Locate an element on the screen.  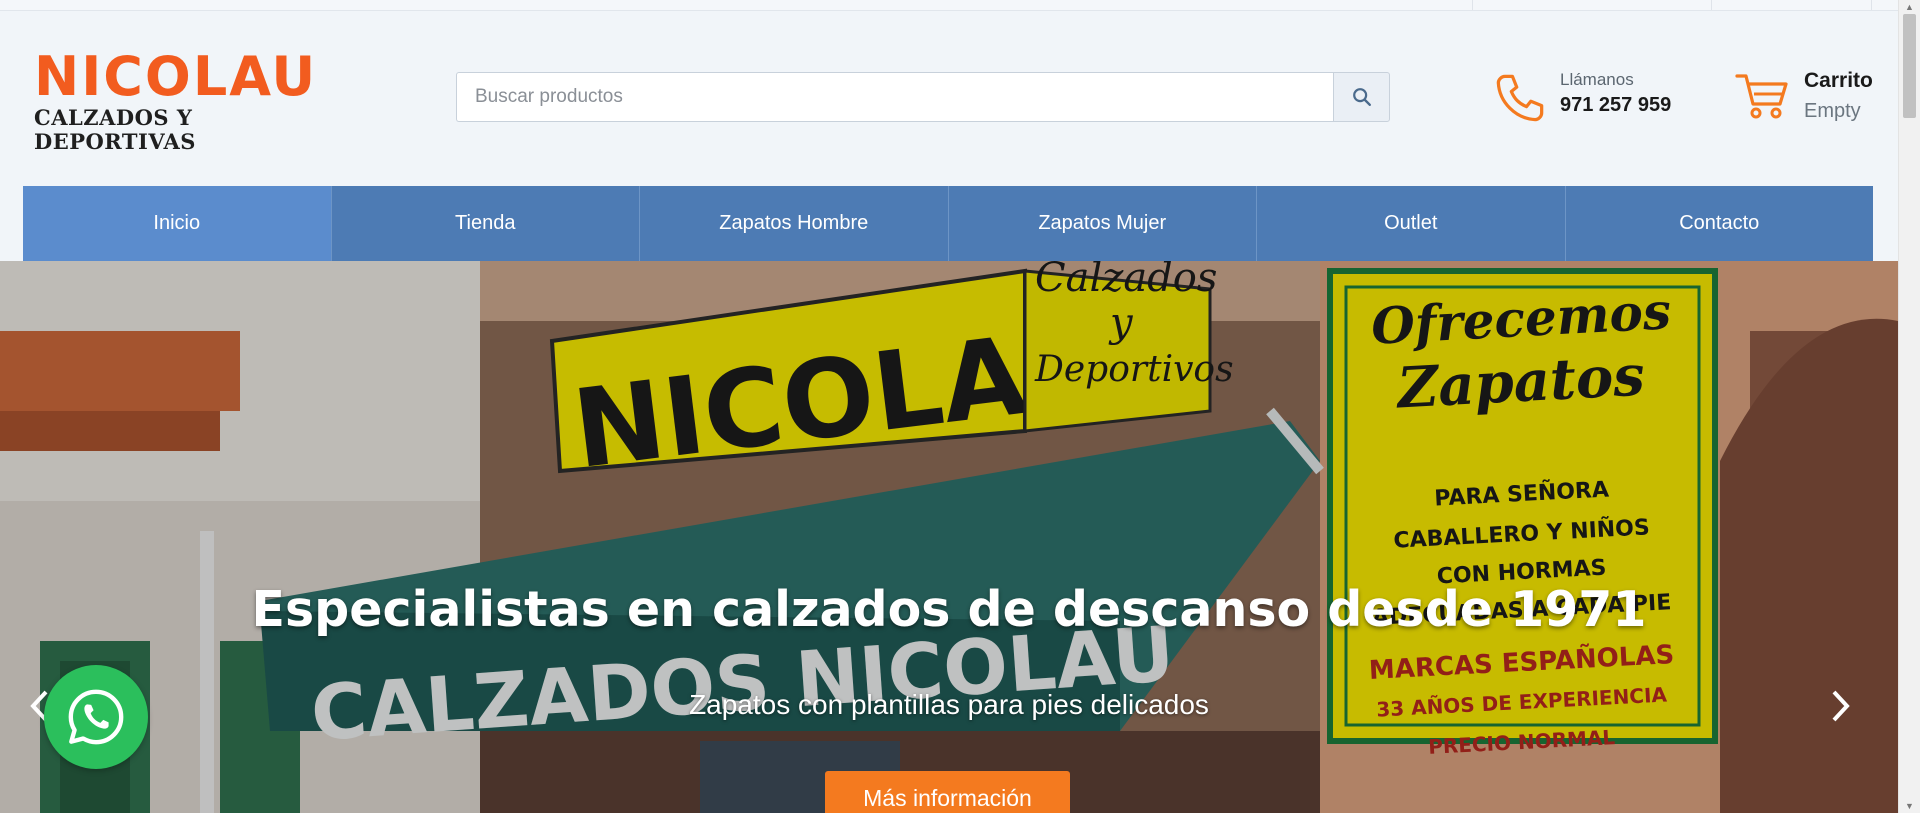
site-logo: NICOLAU CALZADOS Y DEPORTIVAS is located at coordinates (194, 102).